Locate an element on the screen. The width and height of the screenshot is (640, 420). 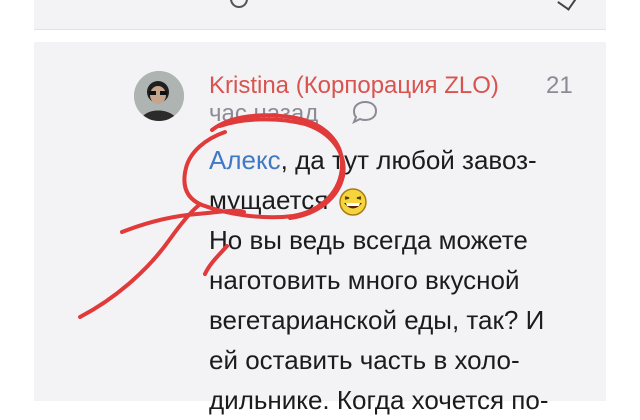
avatar-photo is located at coordinates (159, 96).